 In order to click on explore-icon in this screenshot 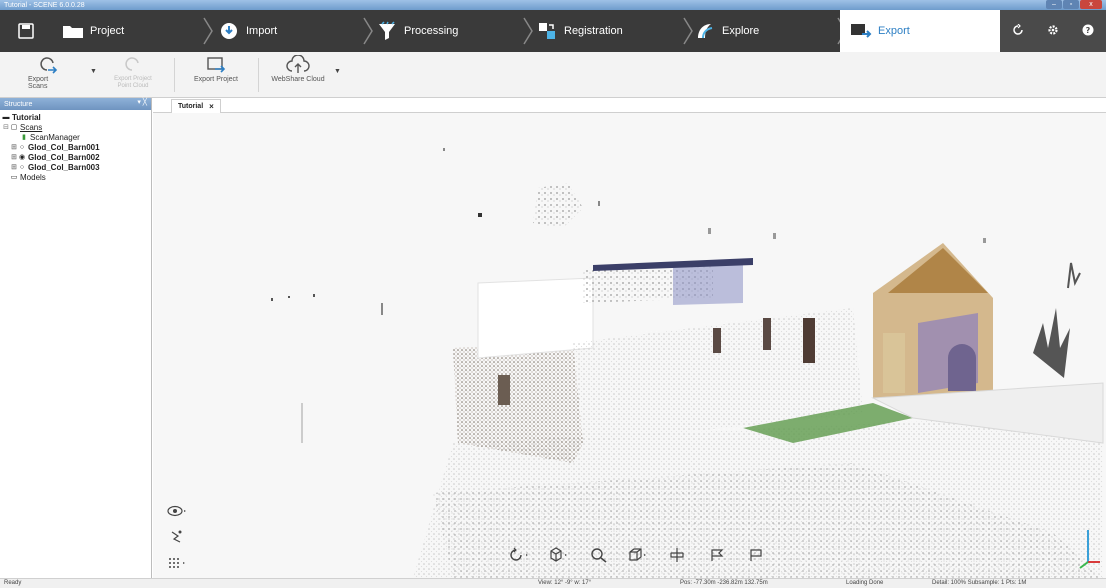, I will do `click(705, 31)`.